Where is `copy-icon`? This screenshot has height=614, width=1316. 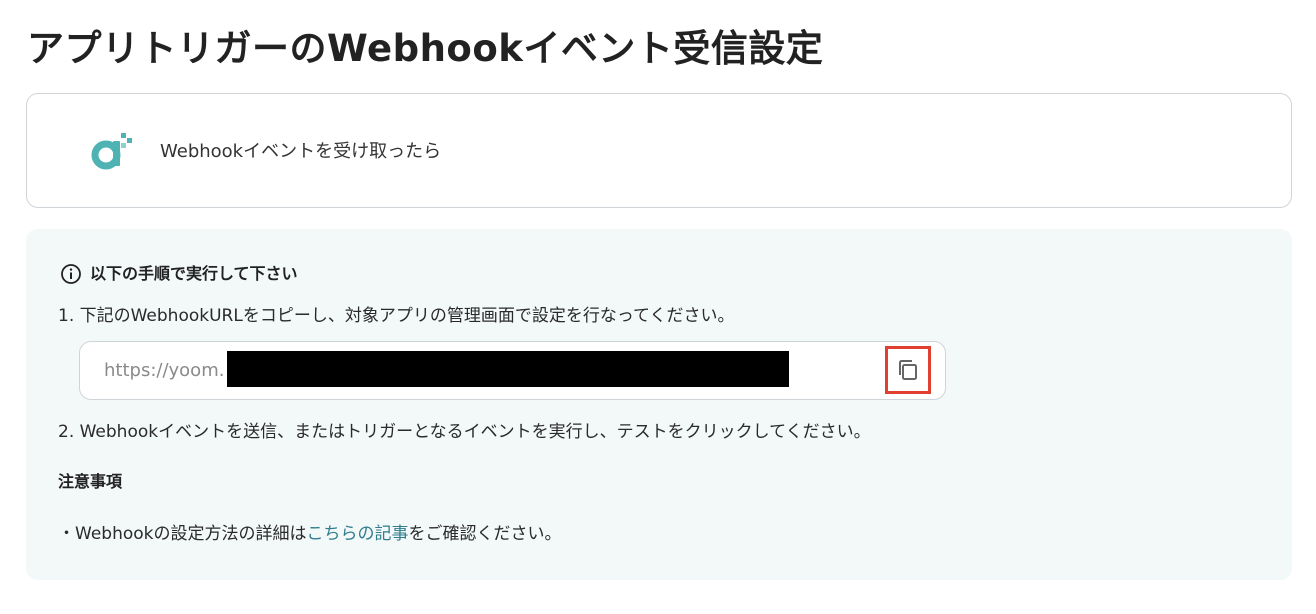
copy-icon is located at coordinates (908, 370).